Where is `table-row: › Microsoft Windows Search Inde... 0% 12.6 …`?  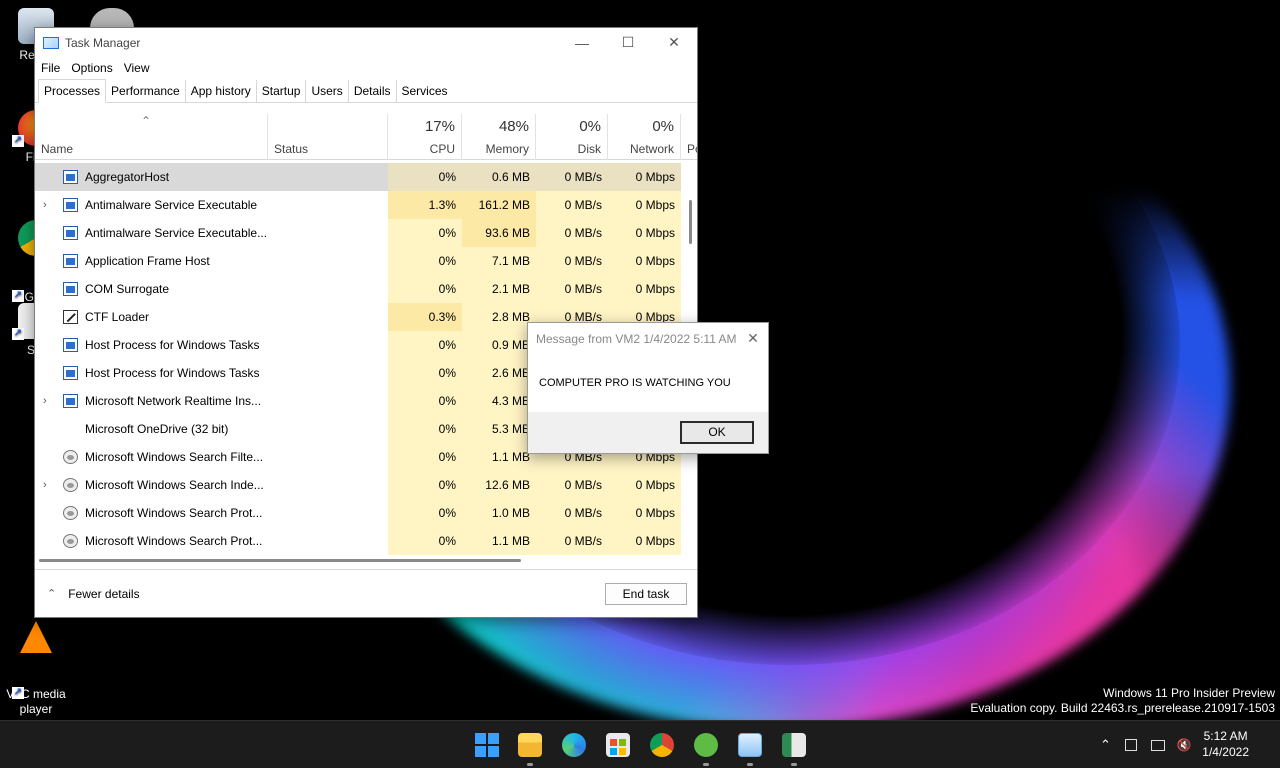 table-row: › Microsoft Windows Search Inde... 0% 12.6 … is located at coordinates (366, 485).